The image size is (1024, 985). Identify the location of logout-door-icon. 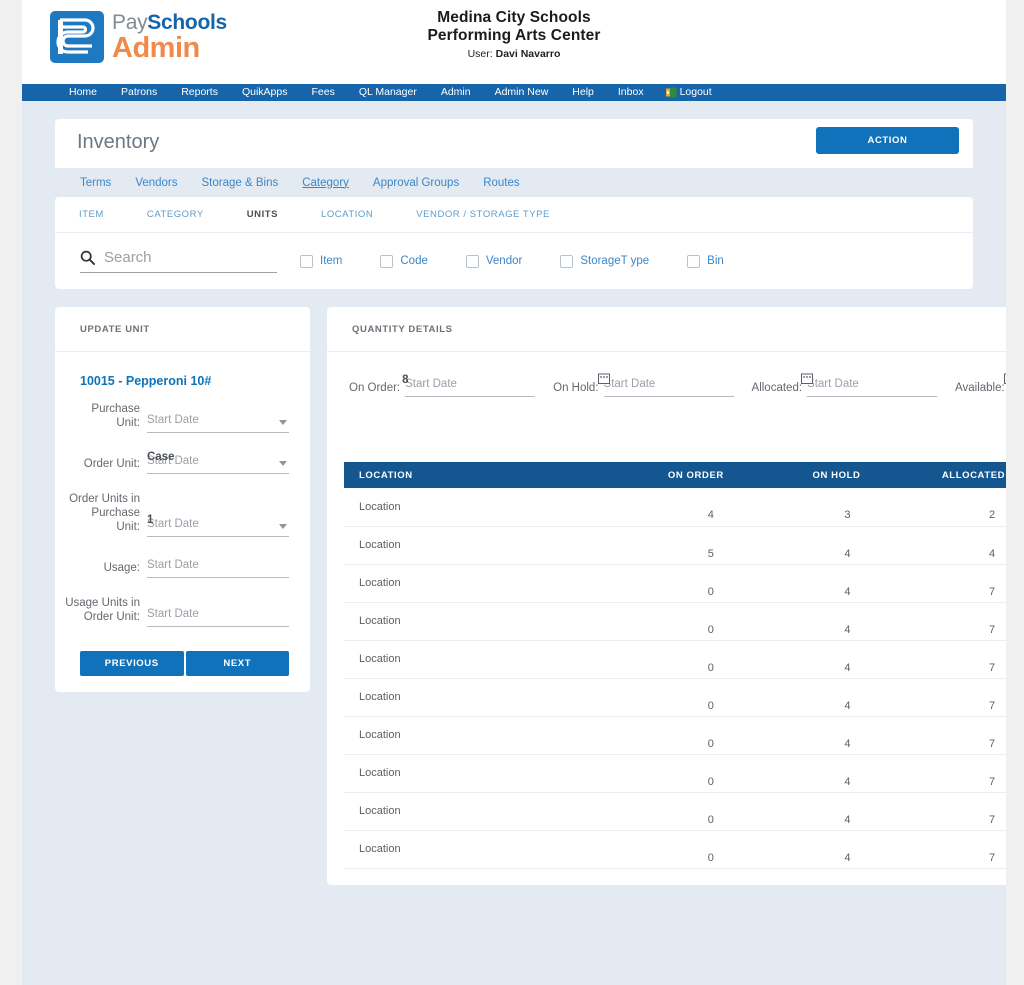
(671, 92).